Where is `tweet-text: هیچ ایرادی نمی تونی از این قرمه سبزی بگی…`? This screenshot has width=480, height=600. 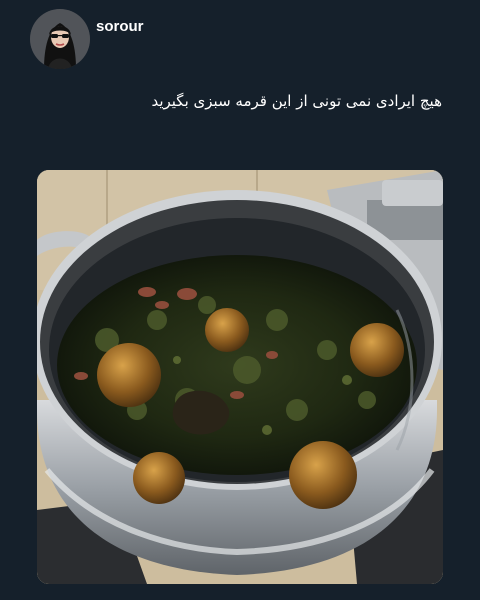 tweet-text: هیچ ایرادی نمی تونی از این قرمه سبزی بگی… is located at coordinates (296, 101).